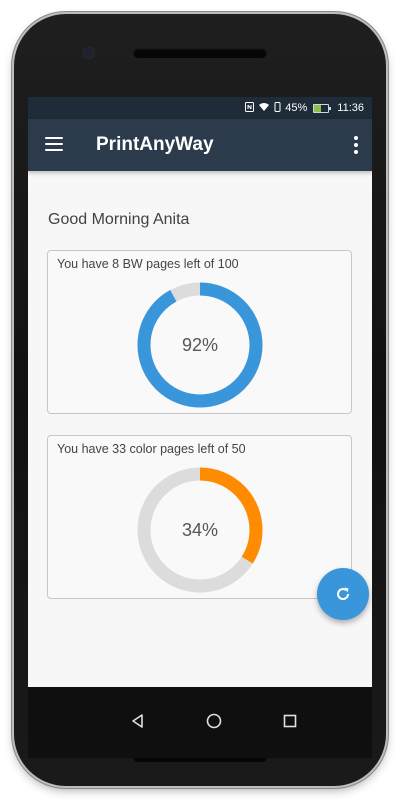 The image size is (400, 800). I want to click on refresh-button, so click(343, 594).